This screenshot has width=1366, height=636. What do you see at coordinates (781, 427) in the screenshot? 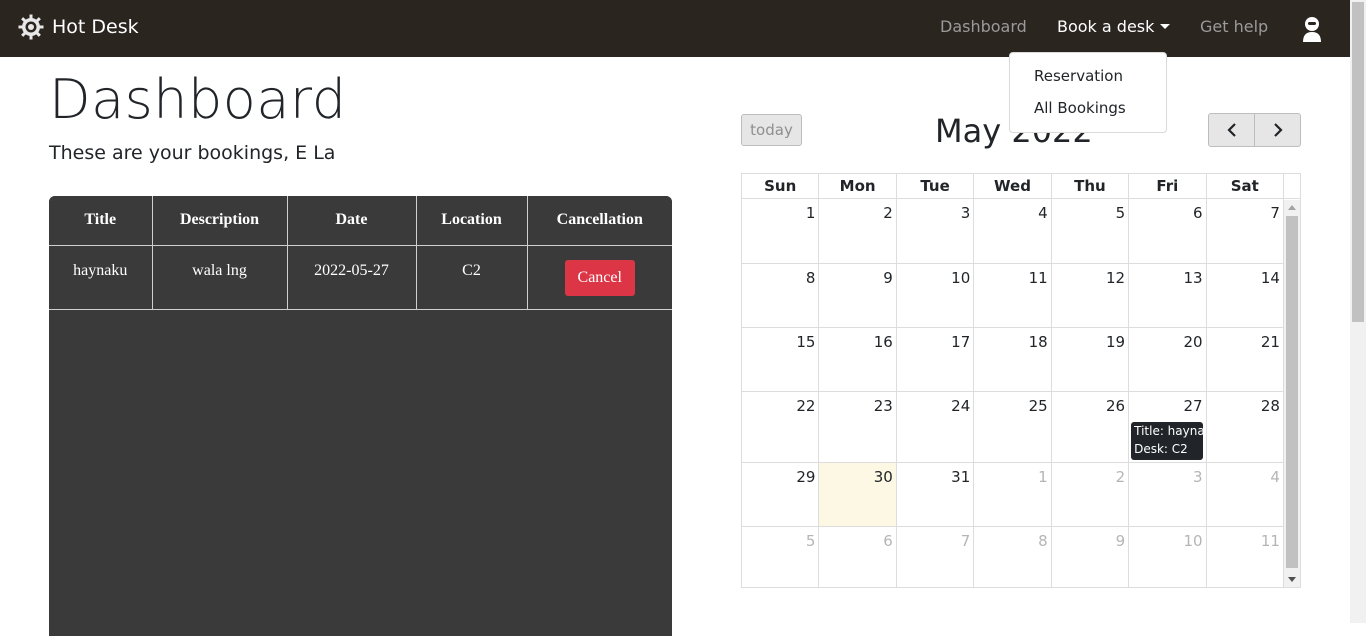
I see `calendar-day-cell: 22` at bounding box center [781, 427].